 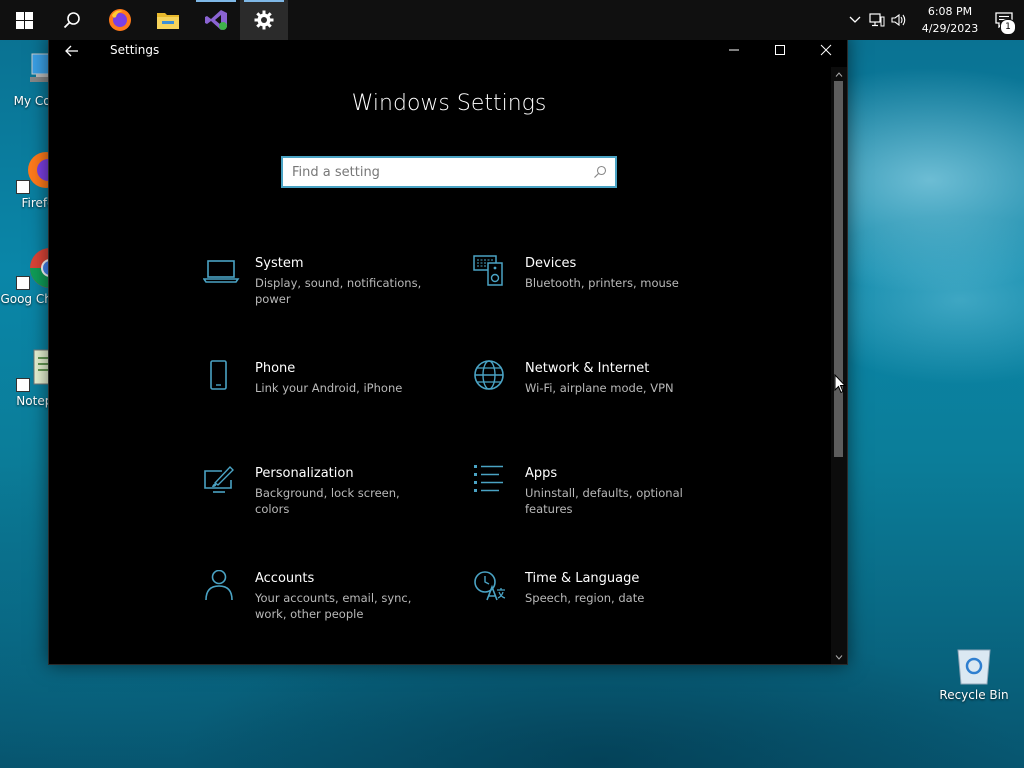 What do you see at coordinates (826, 50) in the screenshot?
I see `close-icon` at bounding box center [826, 50].